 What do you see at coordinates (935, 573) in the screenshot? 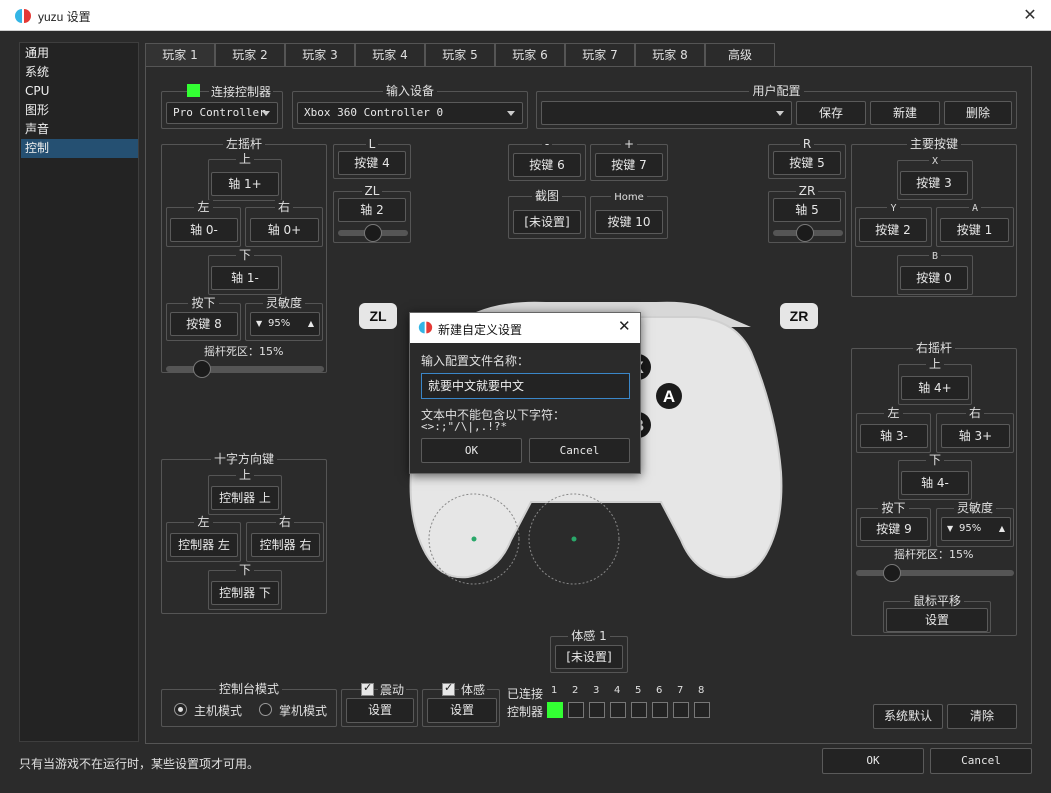
I see `right-stick-deadzone-slider` at bounding box center [935, 573].